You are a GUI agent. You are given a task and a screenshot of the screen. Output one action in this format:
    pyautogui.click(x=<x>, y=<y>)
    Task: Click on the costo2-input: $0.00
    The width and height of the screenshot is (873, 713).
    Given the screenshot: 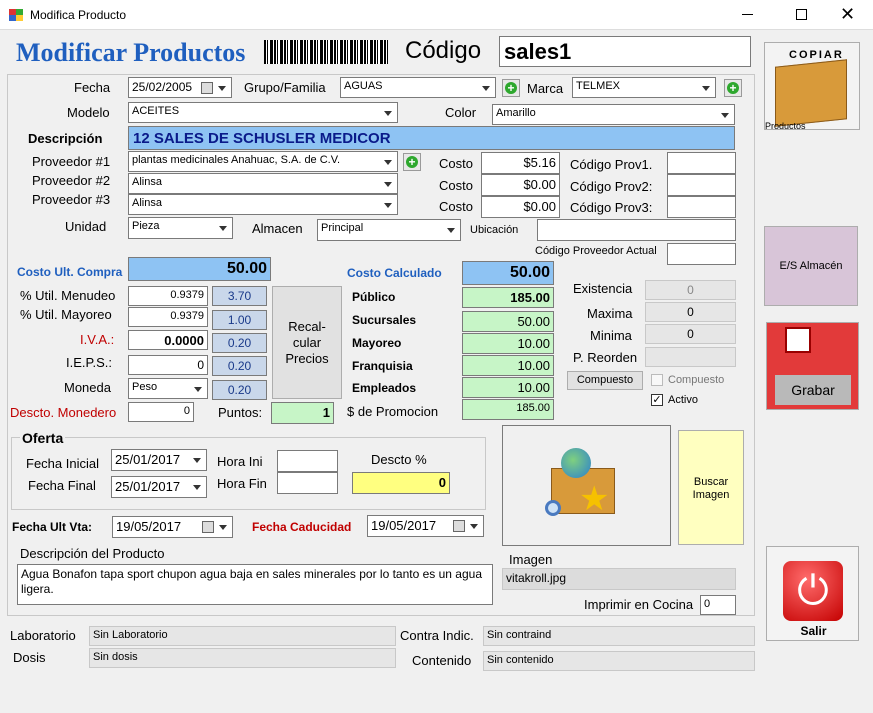 What is the action you would take?
    pyautogui.click(x=520, y=185)
    